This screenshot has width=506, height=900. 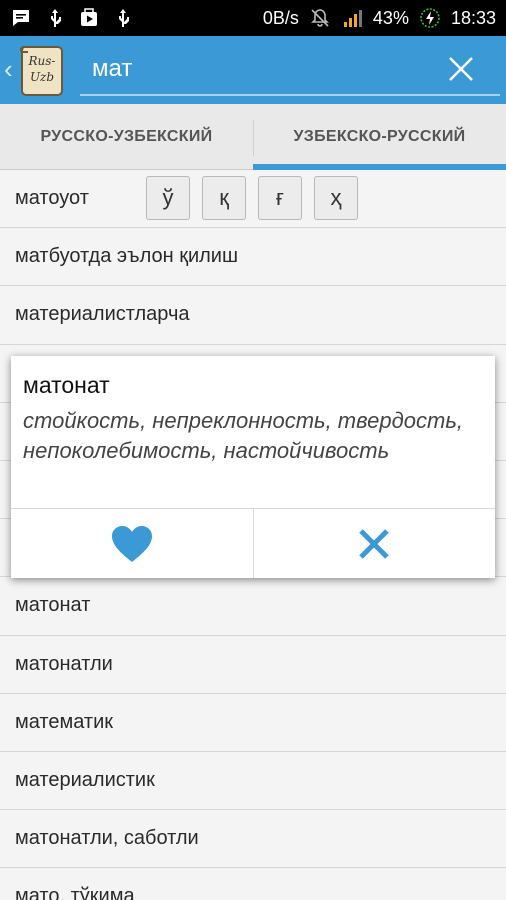 I want to click on tab-divider, so click(x=253, y=138).